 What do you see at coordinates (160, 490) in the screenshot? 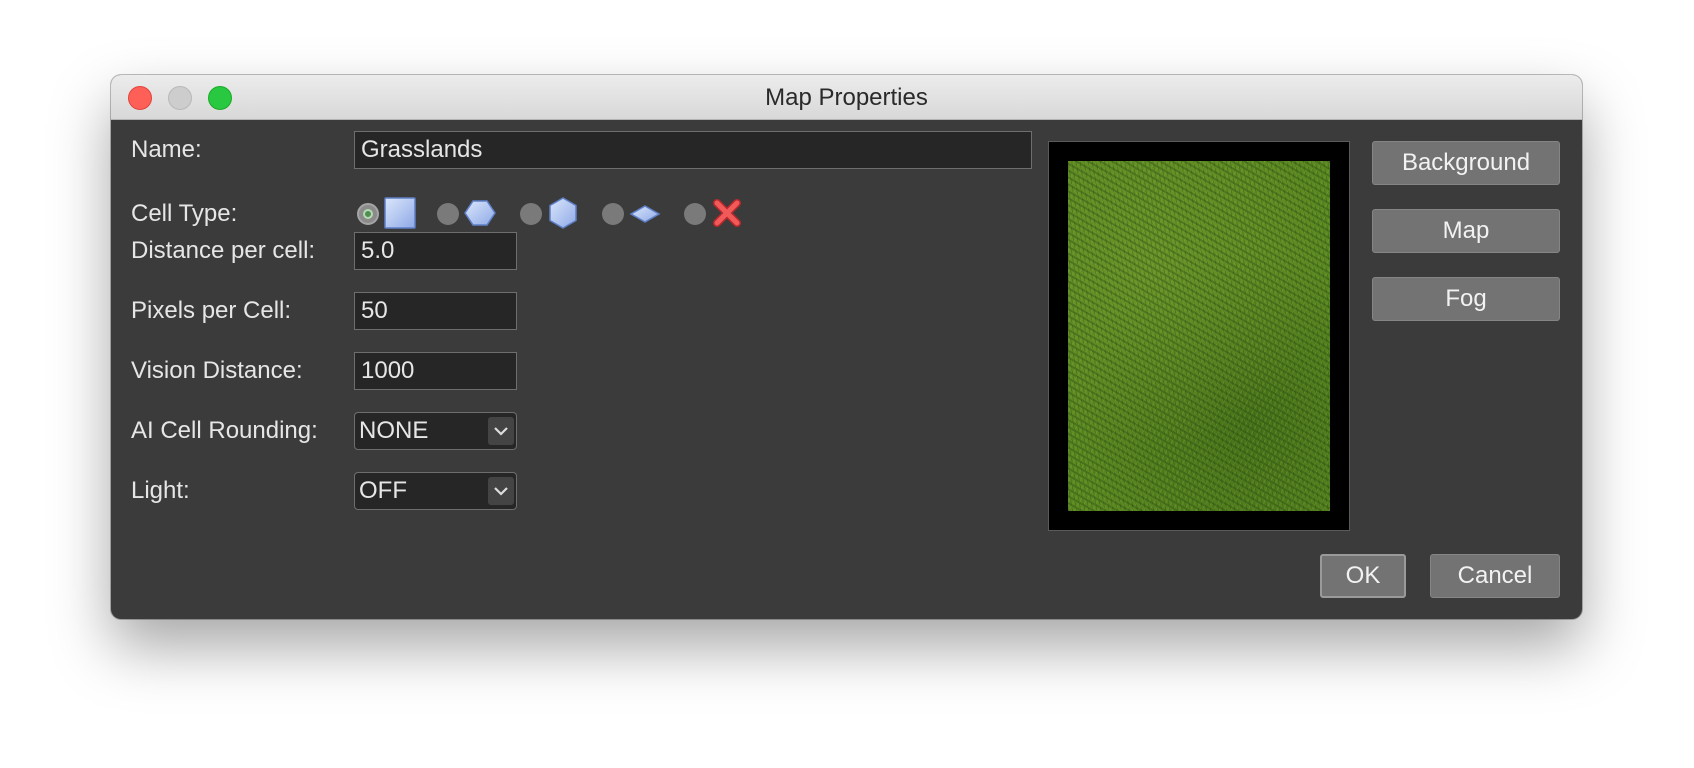
I see `light-label: Light:` at bounding box center [160, 490].